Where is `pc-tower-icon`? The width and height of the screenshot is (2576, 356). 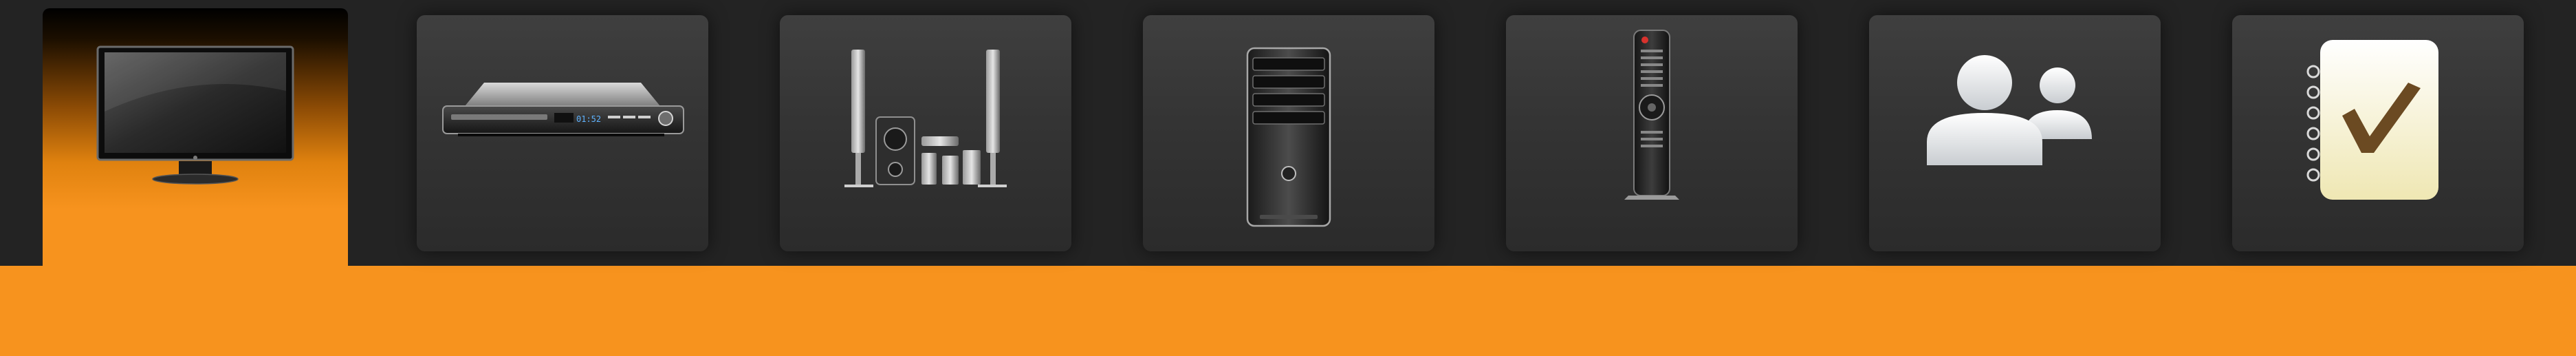
pc-tower-icon is located at coordinates (1288, 137).